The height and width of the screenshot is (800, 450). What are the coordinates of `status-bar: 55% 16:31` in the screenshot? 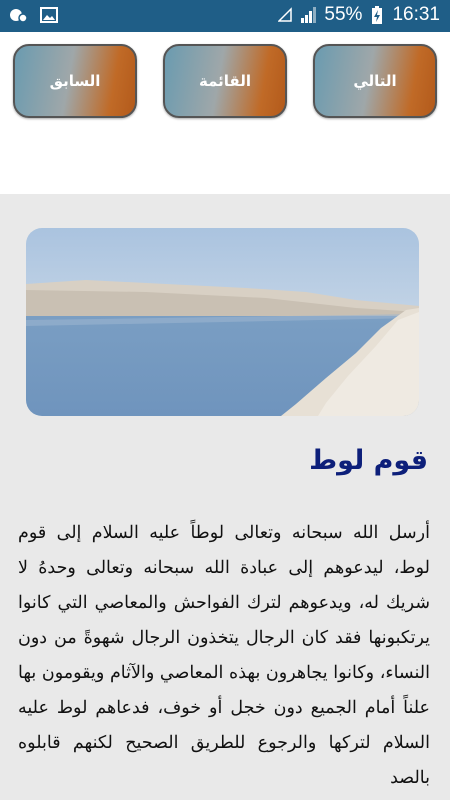 It's located at (225, 16).